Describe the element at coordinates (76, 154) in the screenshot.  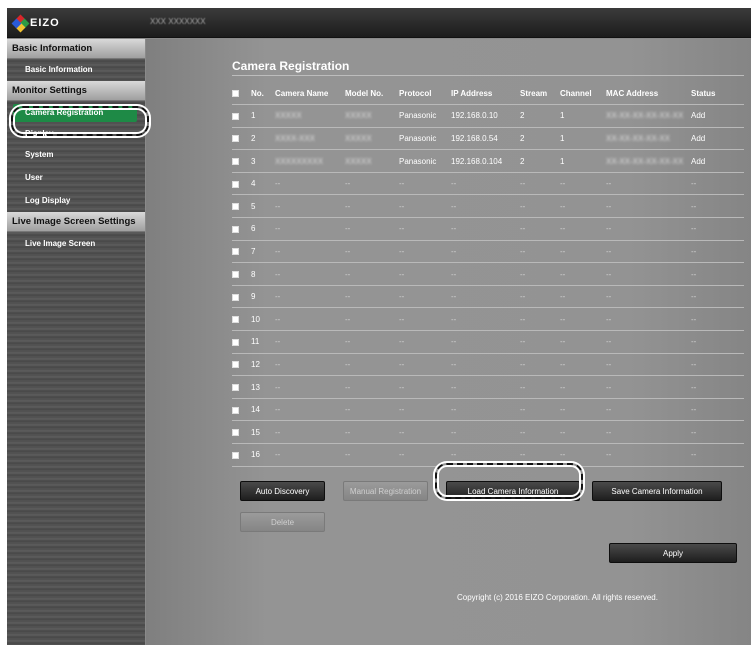
I see `sidebar-item-system: System` at that location.